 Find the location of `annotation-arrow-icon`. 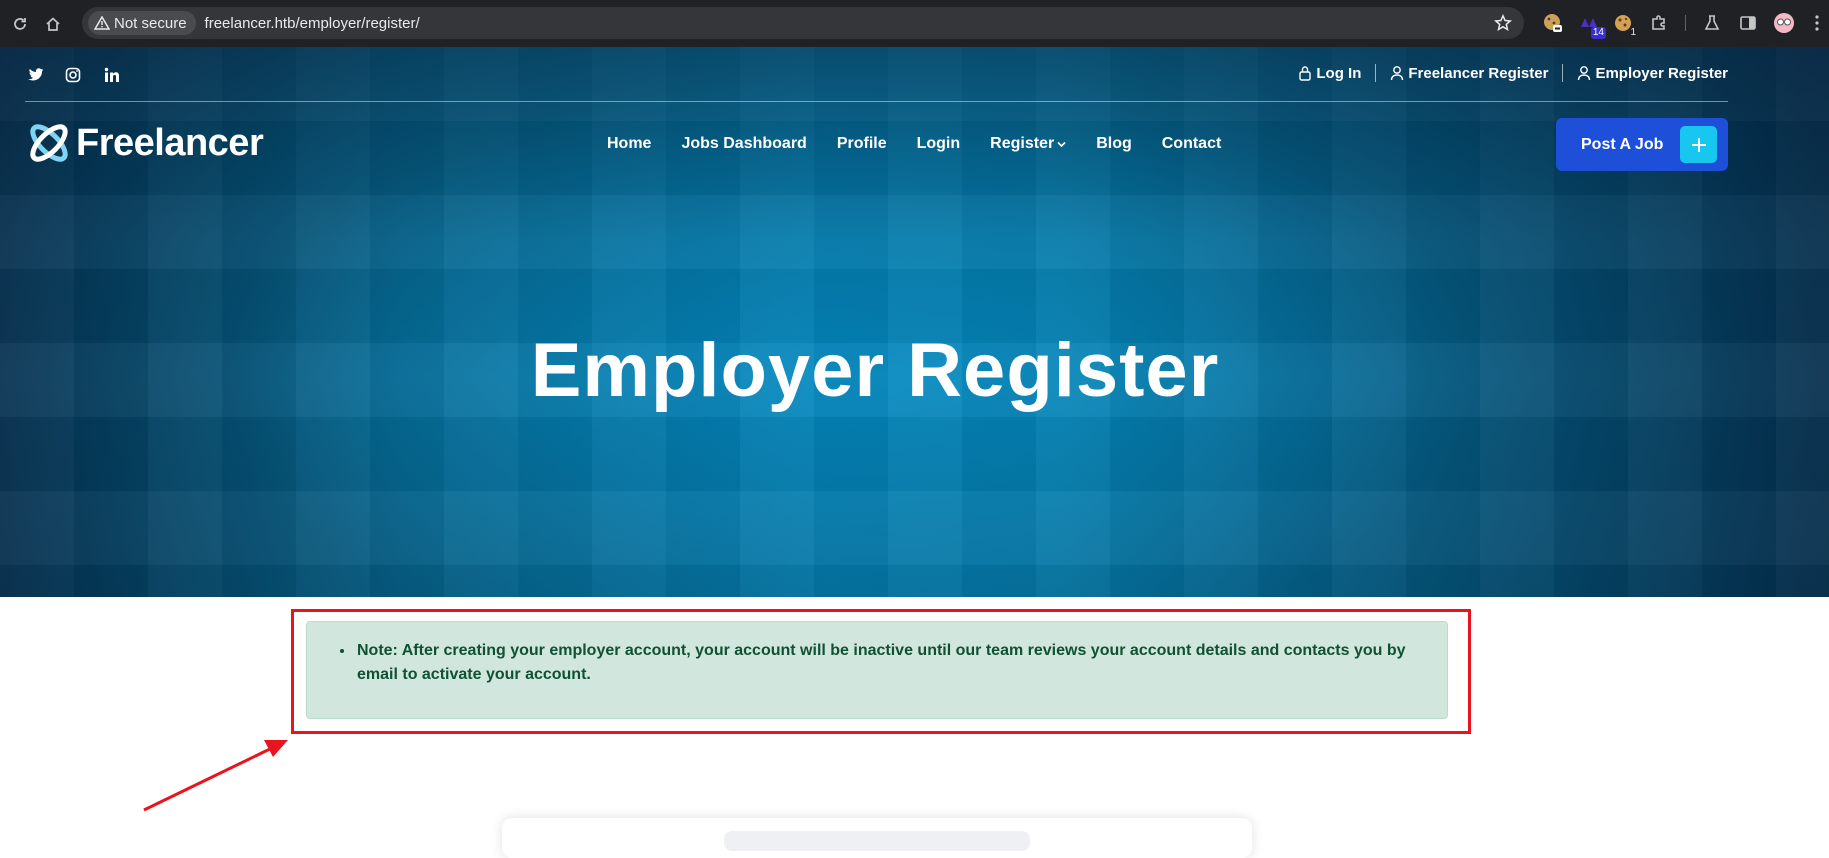

annotation-arrow-icon is located at coordinates (215, 776).